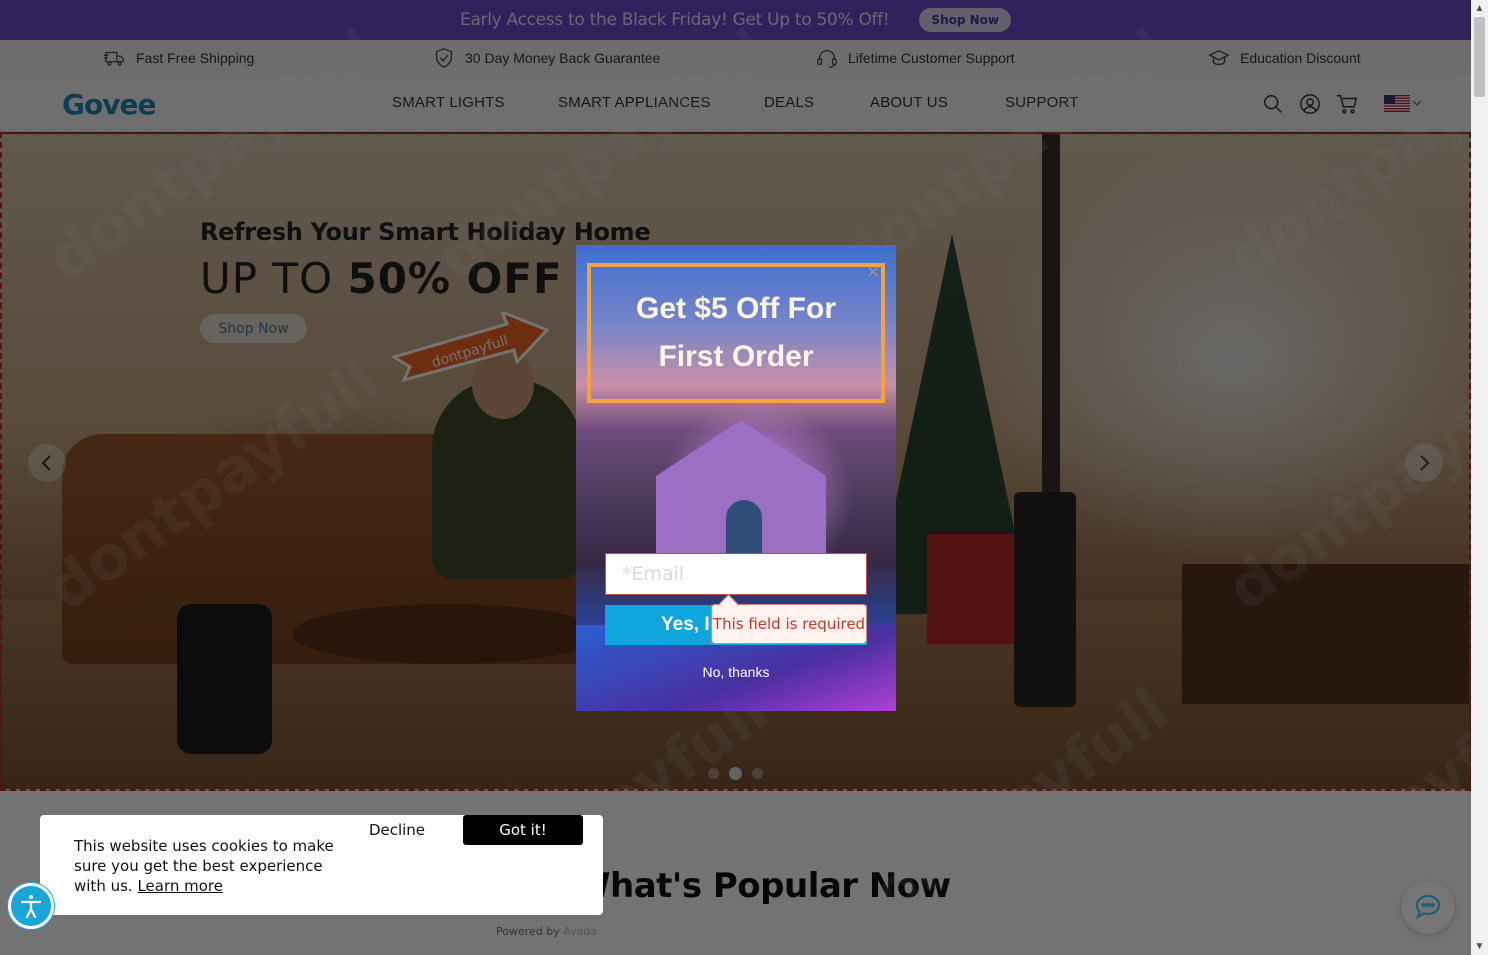 The image size is (1488, 955). I want to click on powered-brand: Avada, so click(580, 931).